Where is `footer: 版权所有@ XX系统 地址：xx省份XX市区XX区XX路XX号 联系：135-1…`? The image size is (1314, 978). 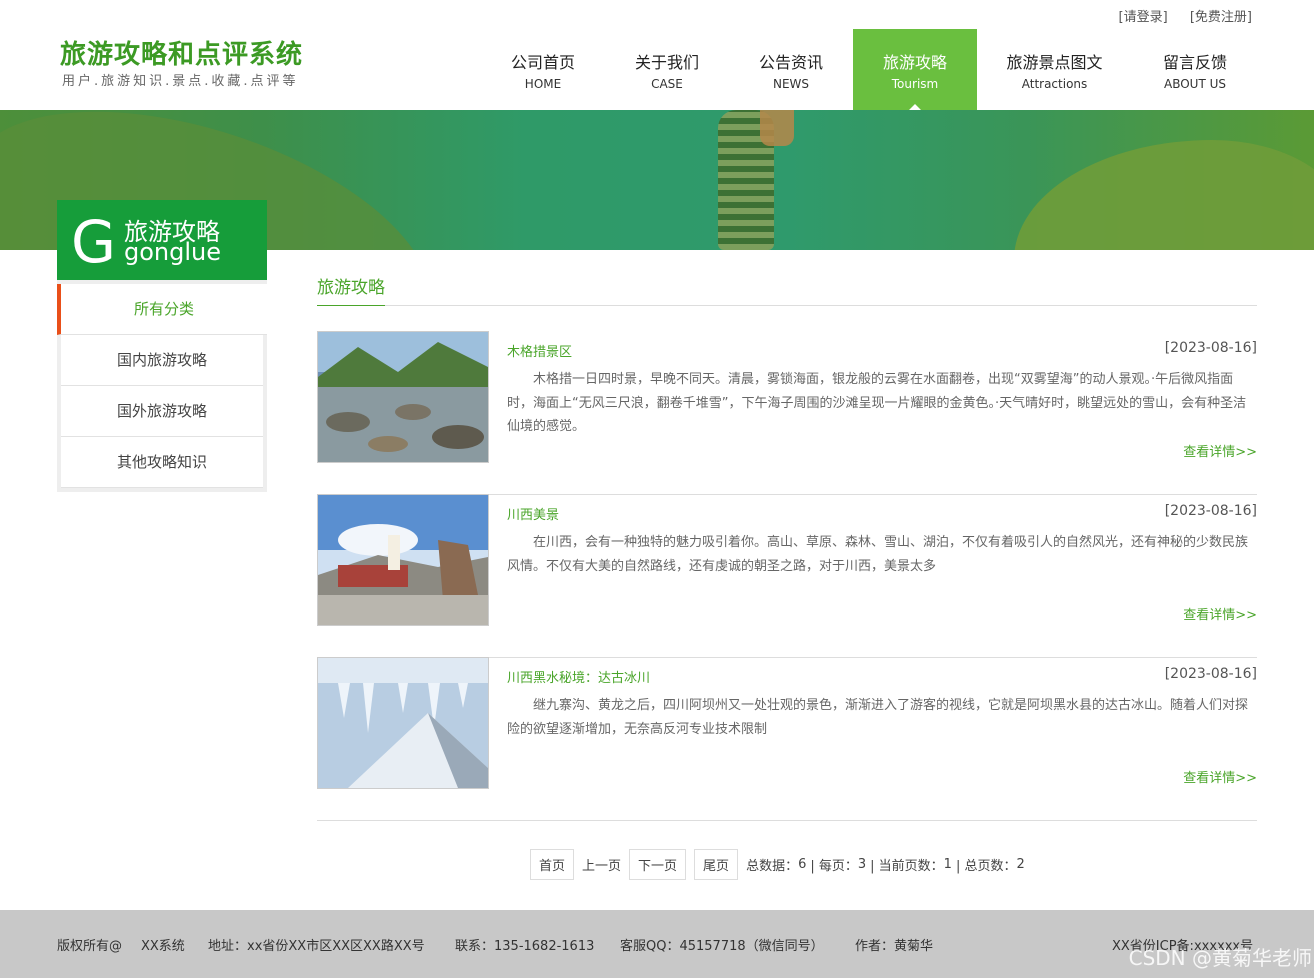
footer: 版权所有@ XX系统 地址：xx省份XX市区XX区XX路XX号 联系：135-1… is located at coordinates (657, 944).